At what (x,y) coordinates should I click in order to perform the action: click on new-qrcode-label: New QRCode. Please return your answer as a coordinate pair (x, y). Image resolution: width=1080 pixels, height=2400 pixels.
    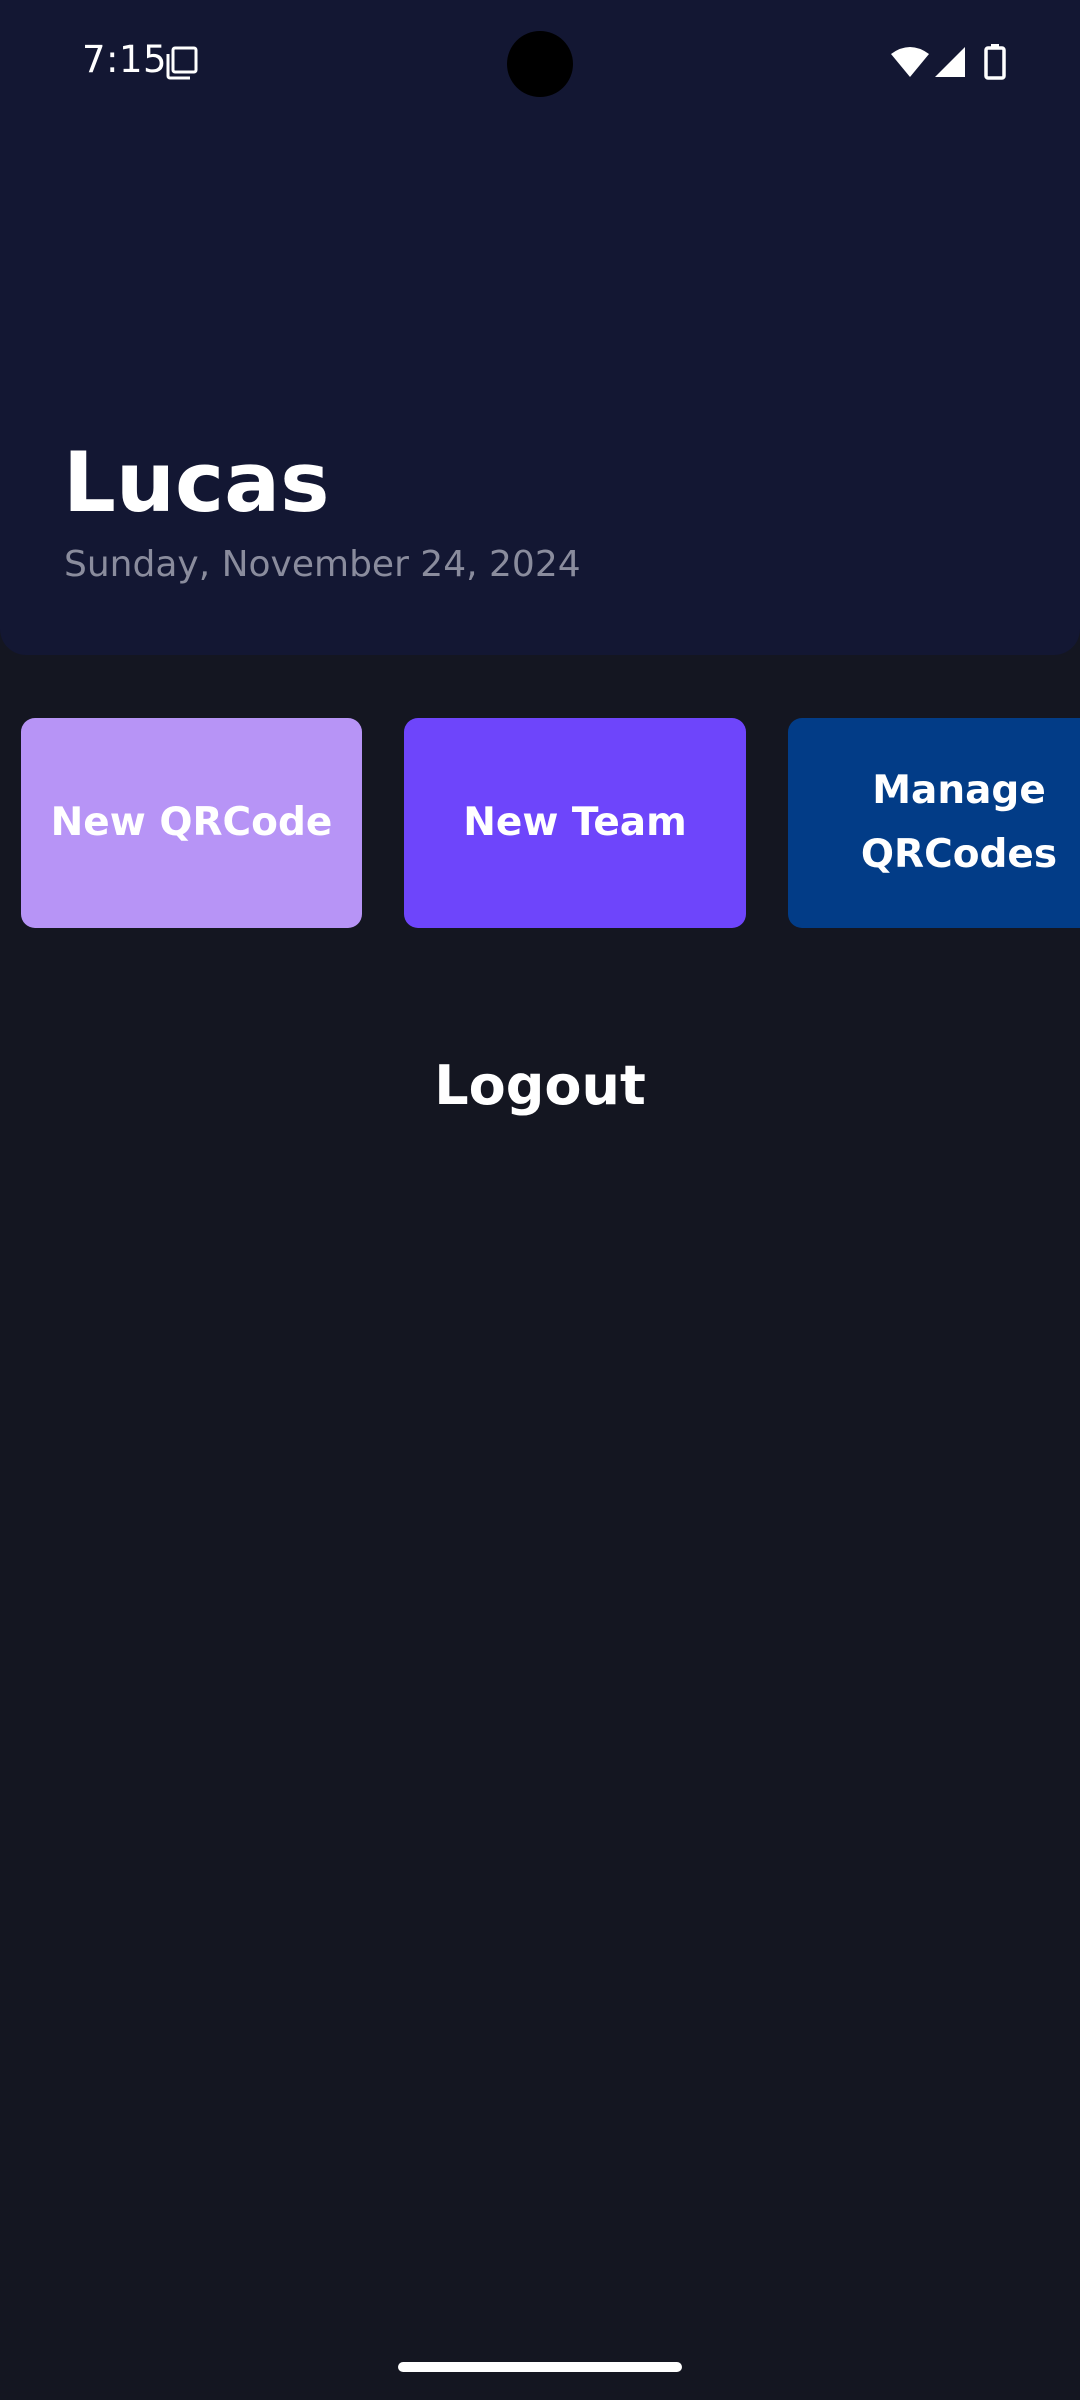
    Looking at the image, I should click on (191, 822).